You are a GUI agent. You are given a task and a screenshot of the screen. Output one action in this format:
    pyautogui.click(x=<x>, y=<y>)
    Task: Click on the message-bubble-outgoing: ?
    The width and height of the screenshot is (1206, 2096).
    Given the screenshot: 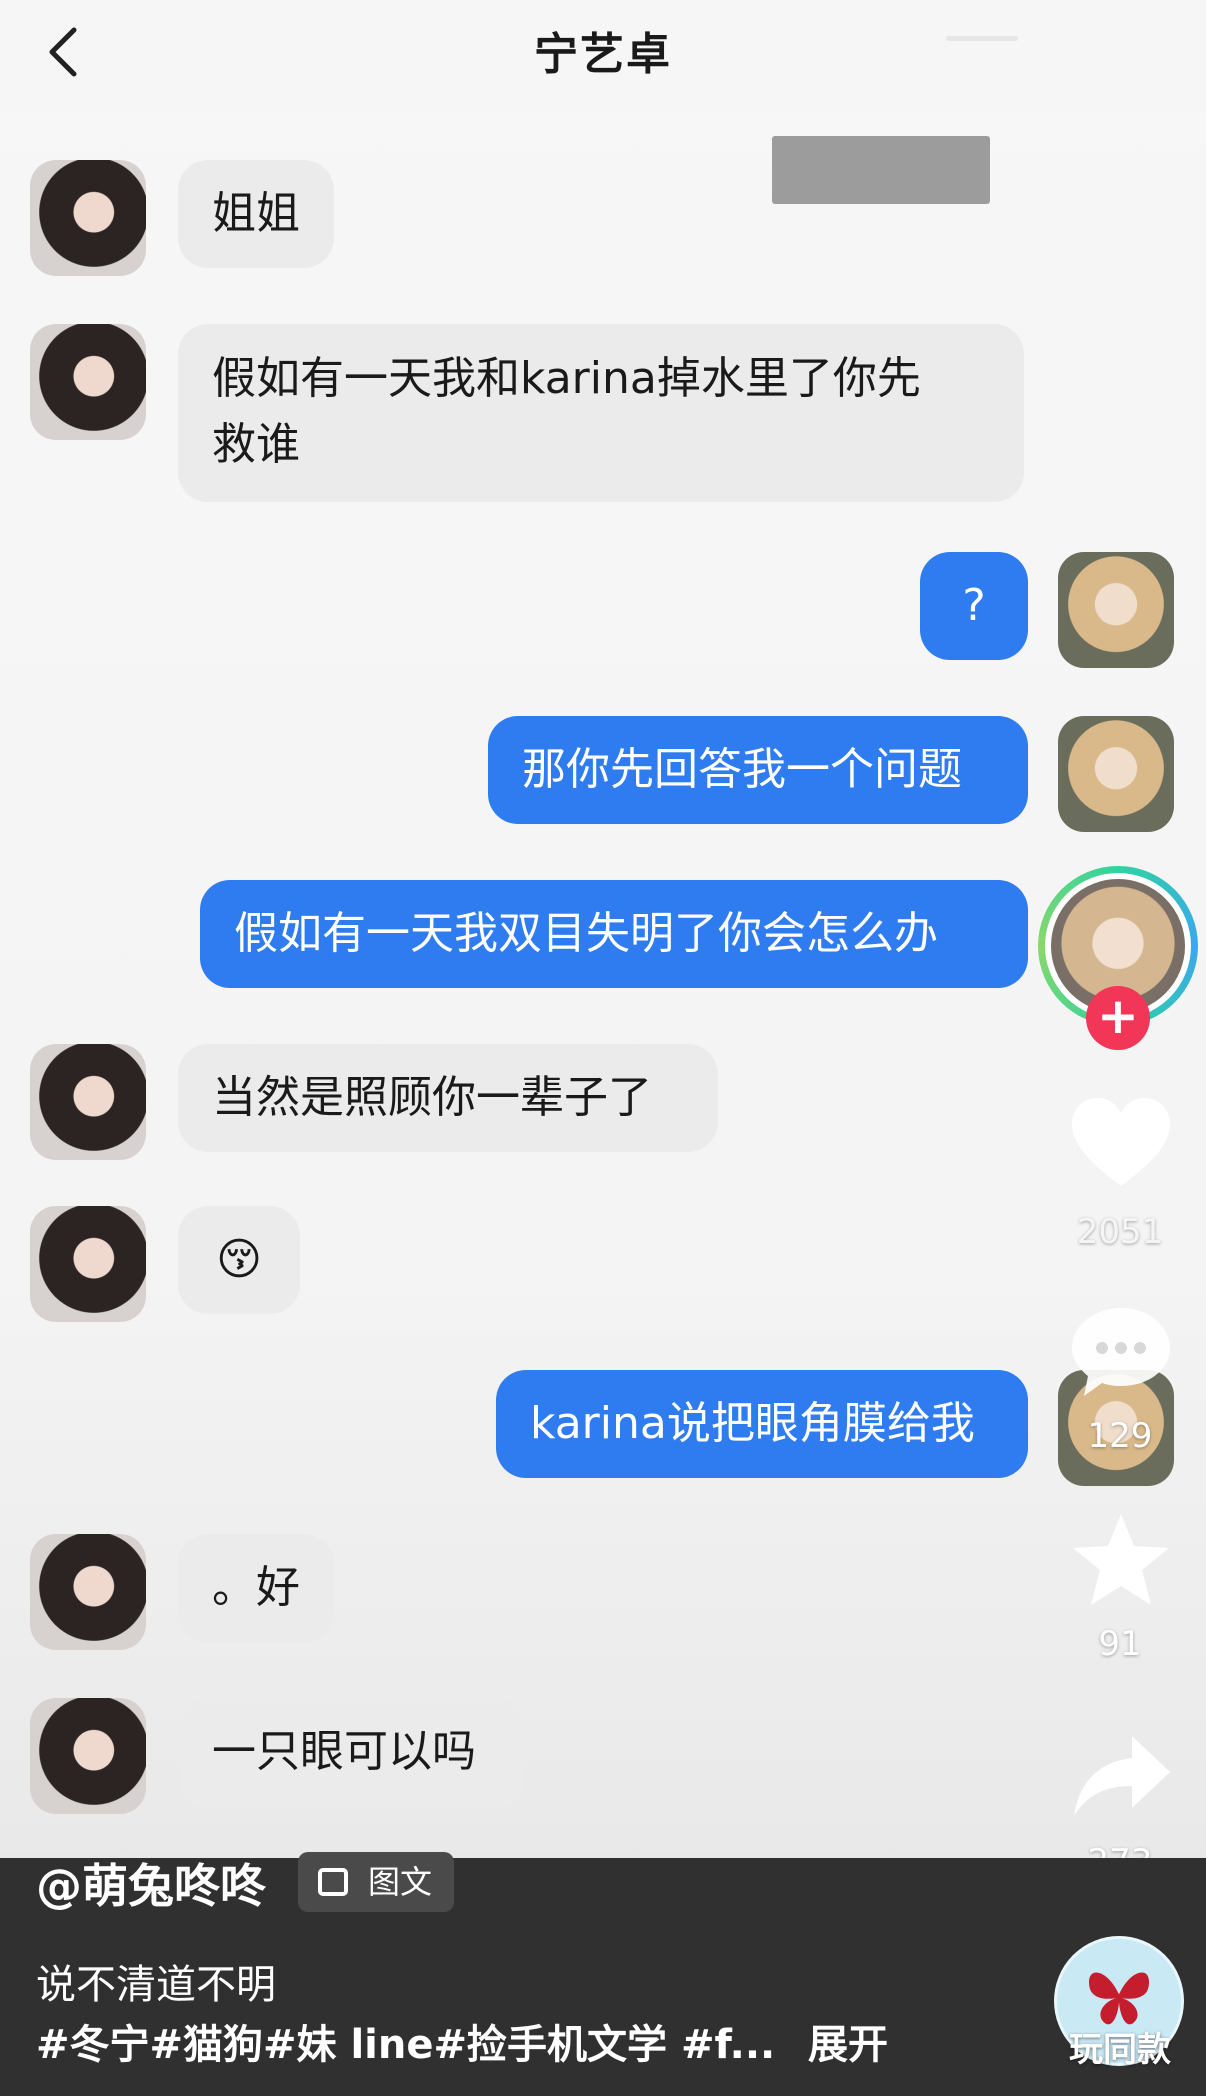 What is the action you would take?
    pyautogui.click(x=974, y=606)
    